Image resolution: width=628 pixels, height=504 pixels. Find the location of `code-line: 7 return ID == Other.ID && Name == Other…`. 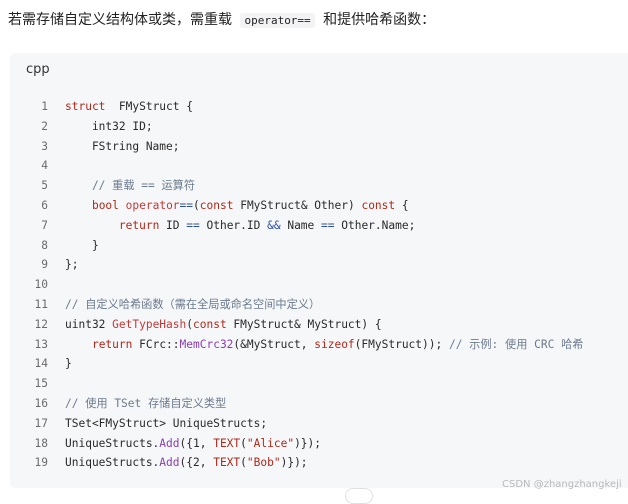

code-line: 7 return ID == Other.ID && Name == Other… is located at coordinates (319, 226).